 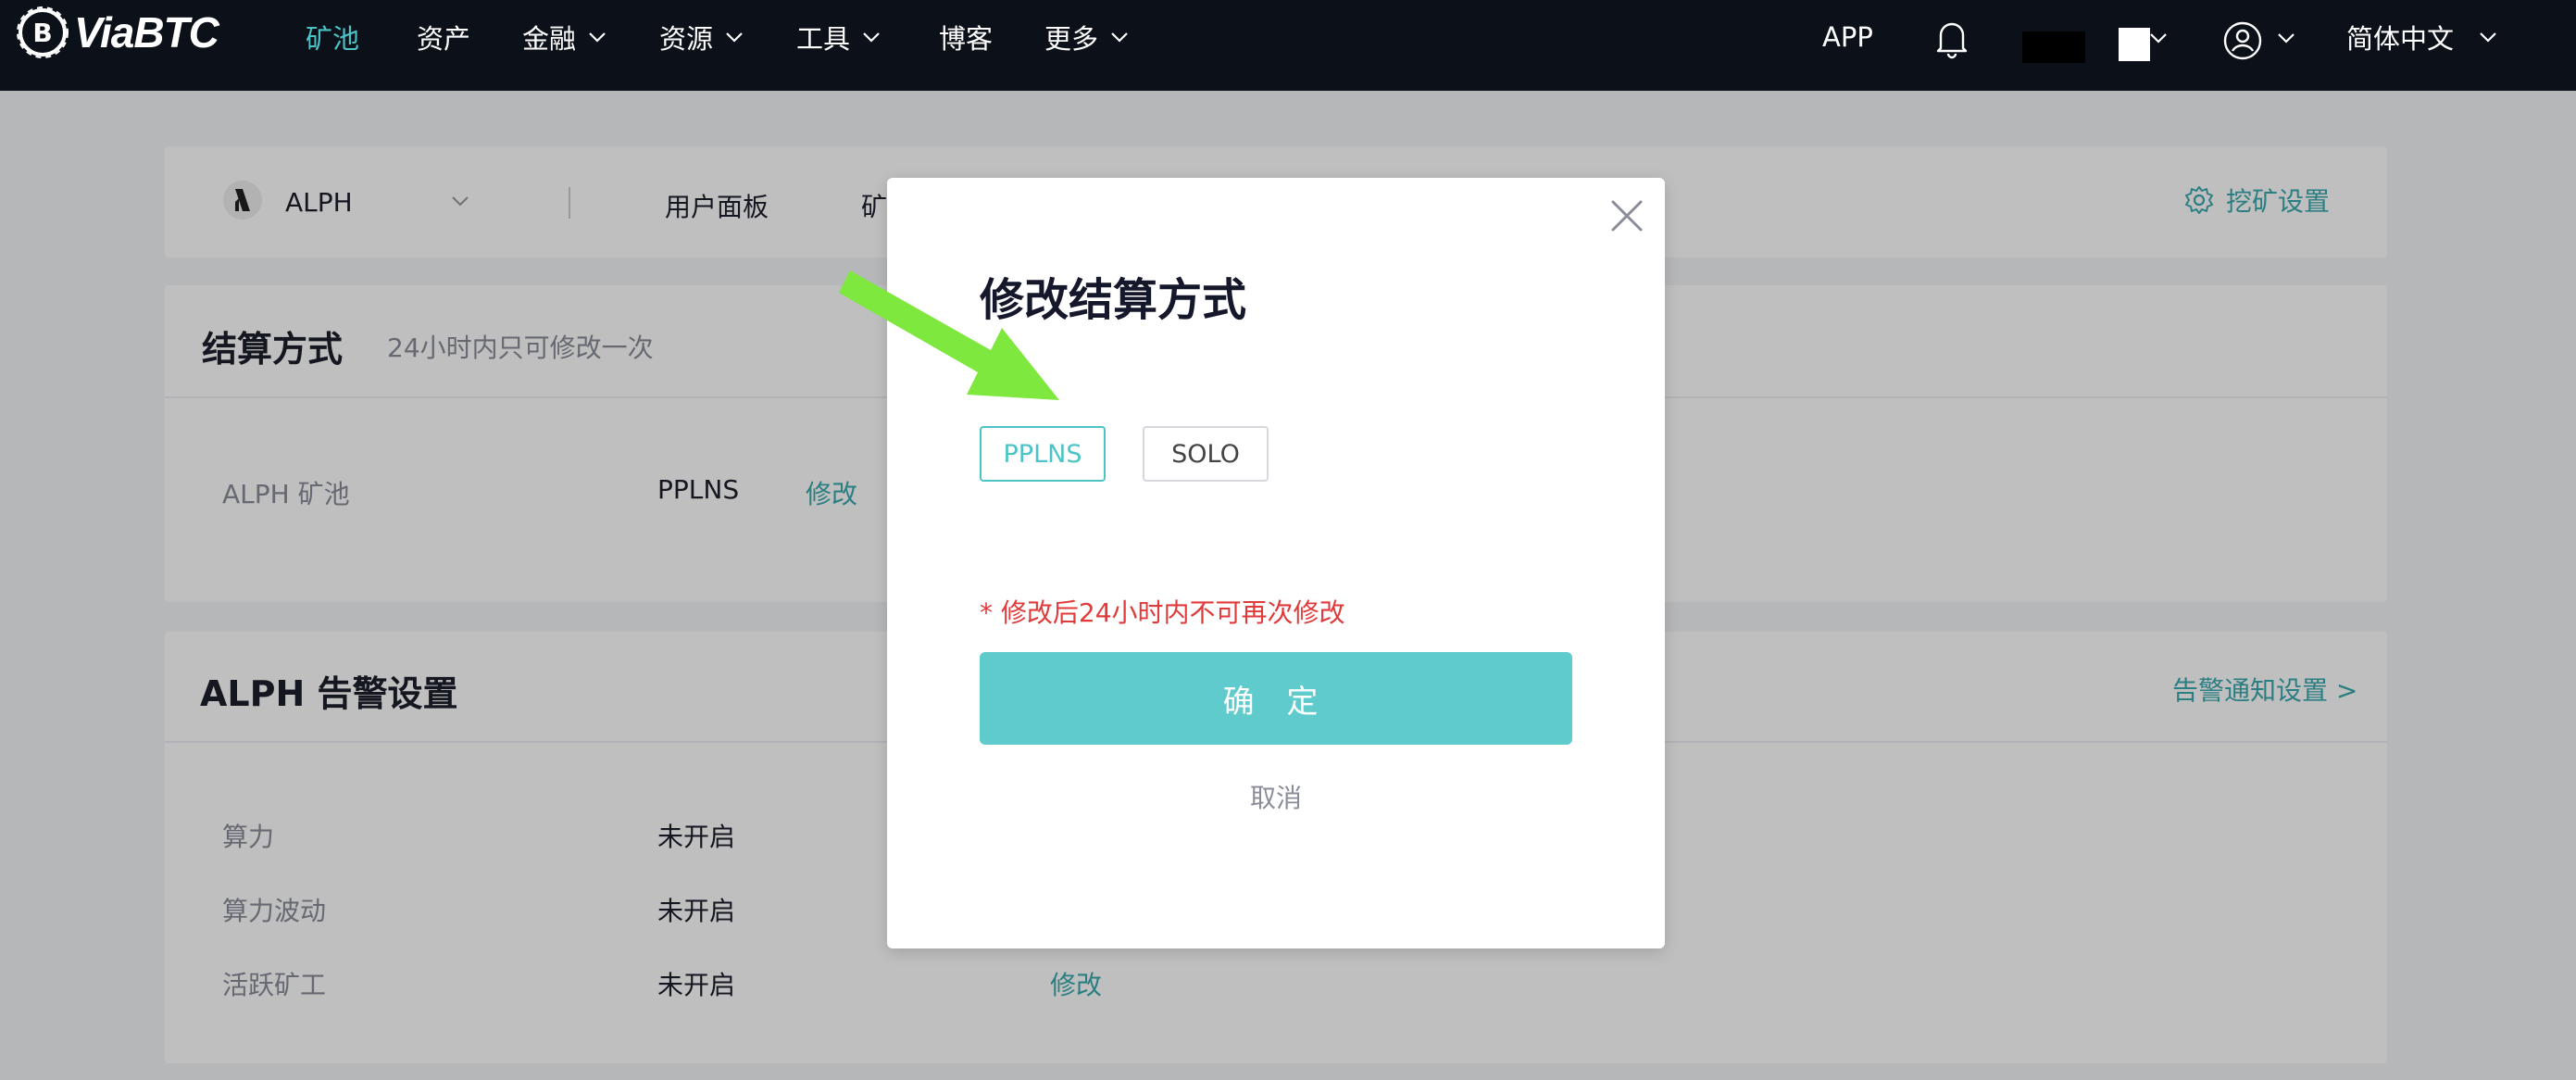 I want to click on app-download-link: APP, so click(x=1848, y=38).